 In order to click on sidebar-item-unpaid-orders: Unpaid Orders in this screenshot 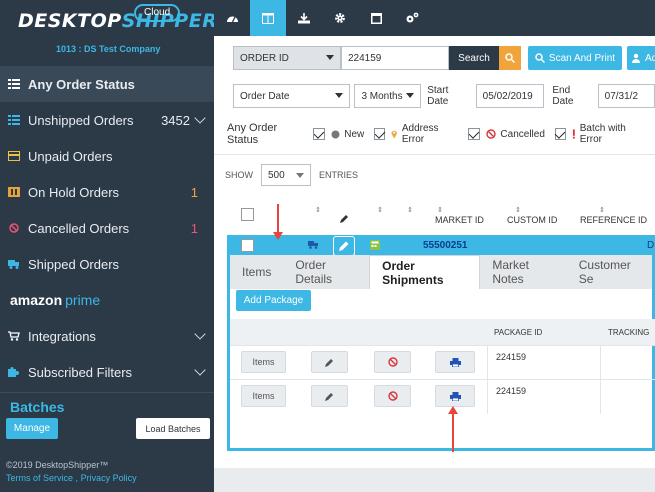, I will do `click(107, 156)`.